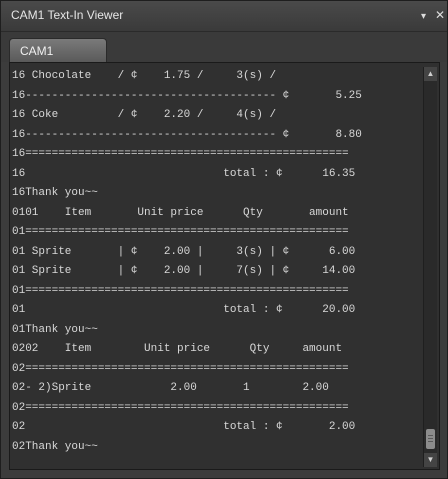 The height and width of the screenshot is (479, 448). Describe the element at coordinates (55, 329) in the screenshot. I see `text-line: 01Thank you~~` at that location.